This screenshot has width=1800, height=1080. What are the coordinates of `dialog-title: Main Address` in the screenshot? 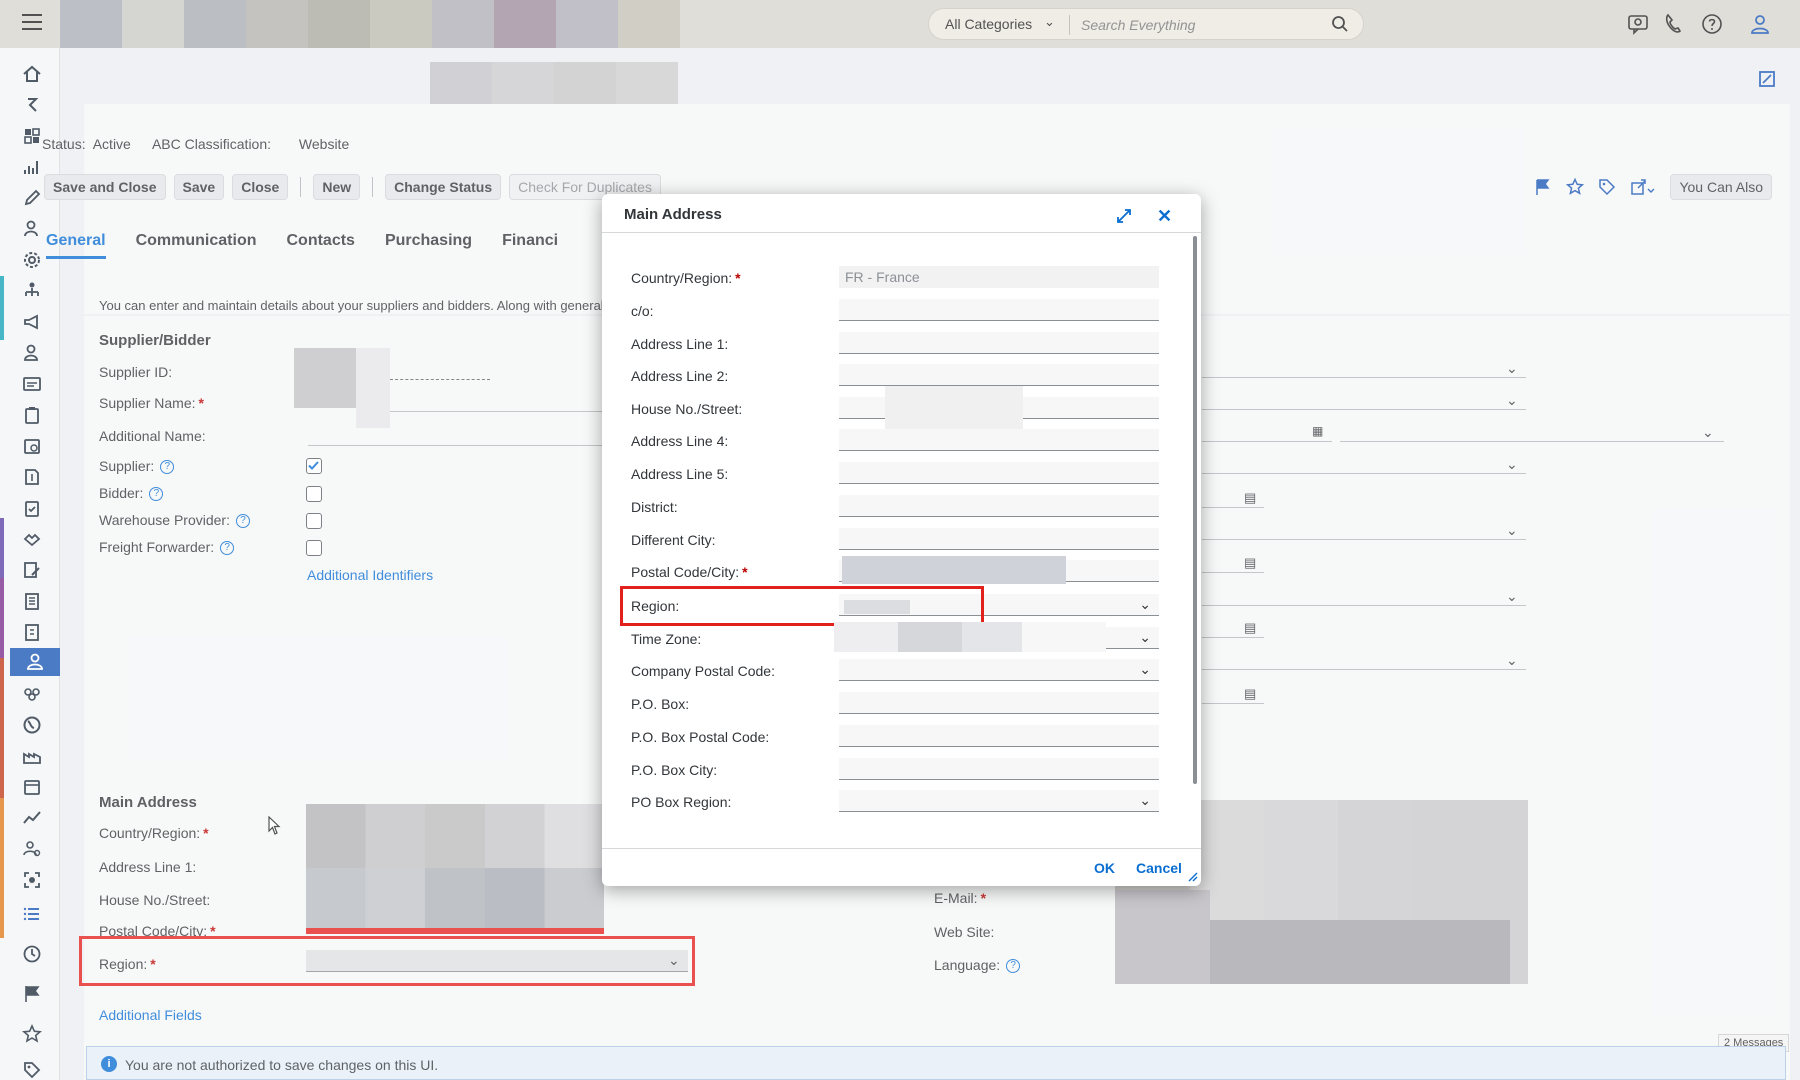 It's located at (673, 214).